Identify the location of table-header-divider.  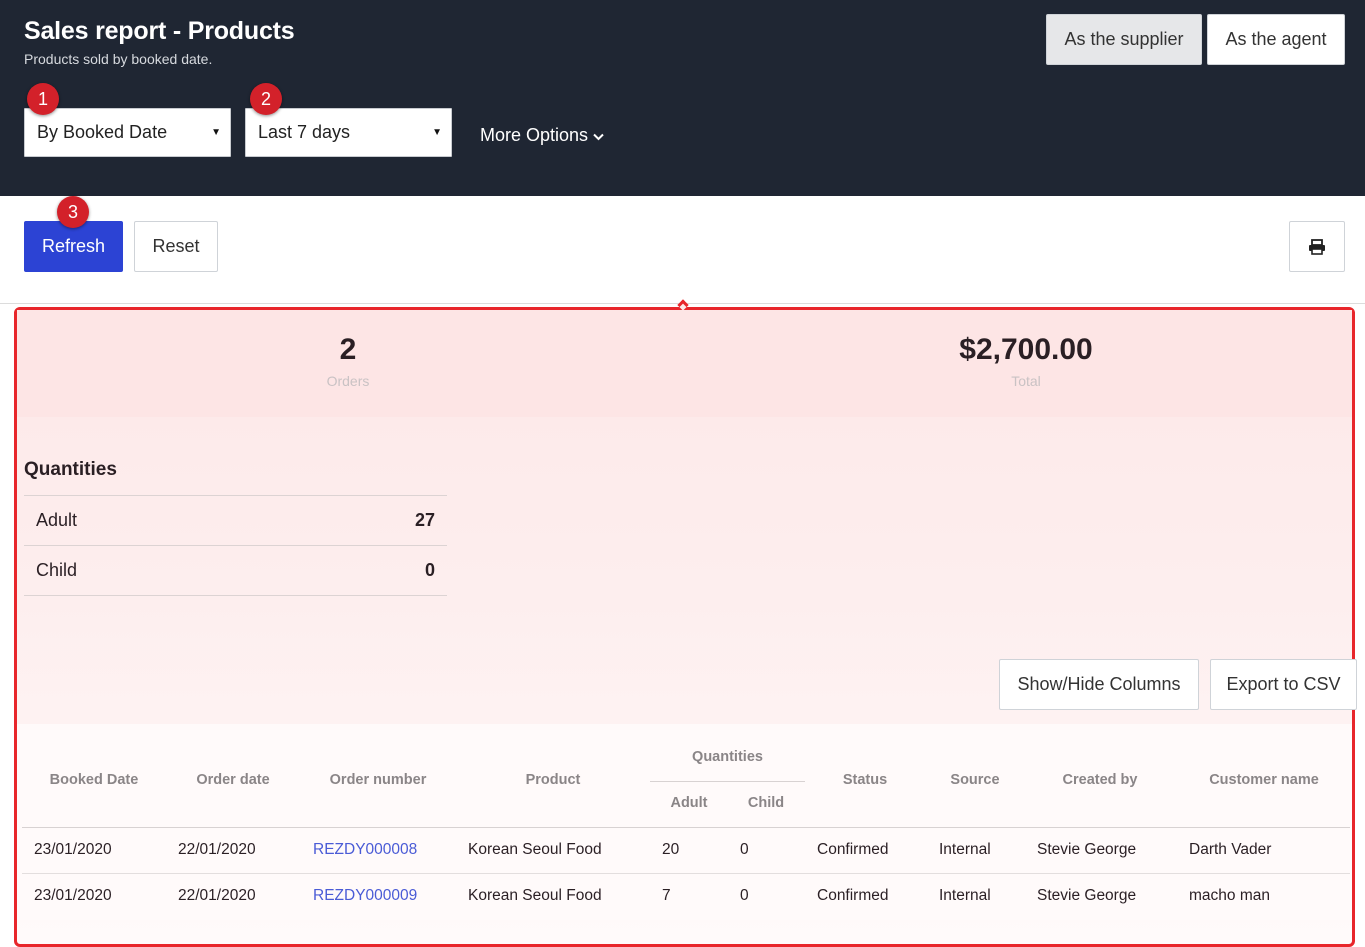
(686, 827).